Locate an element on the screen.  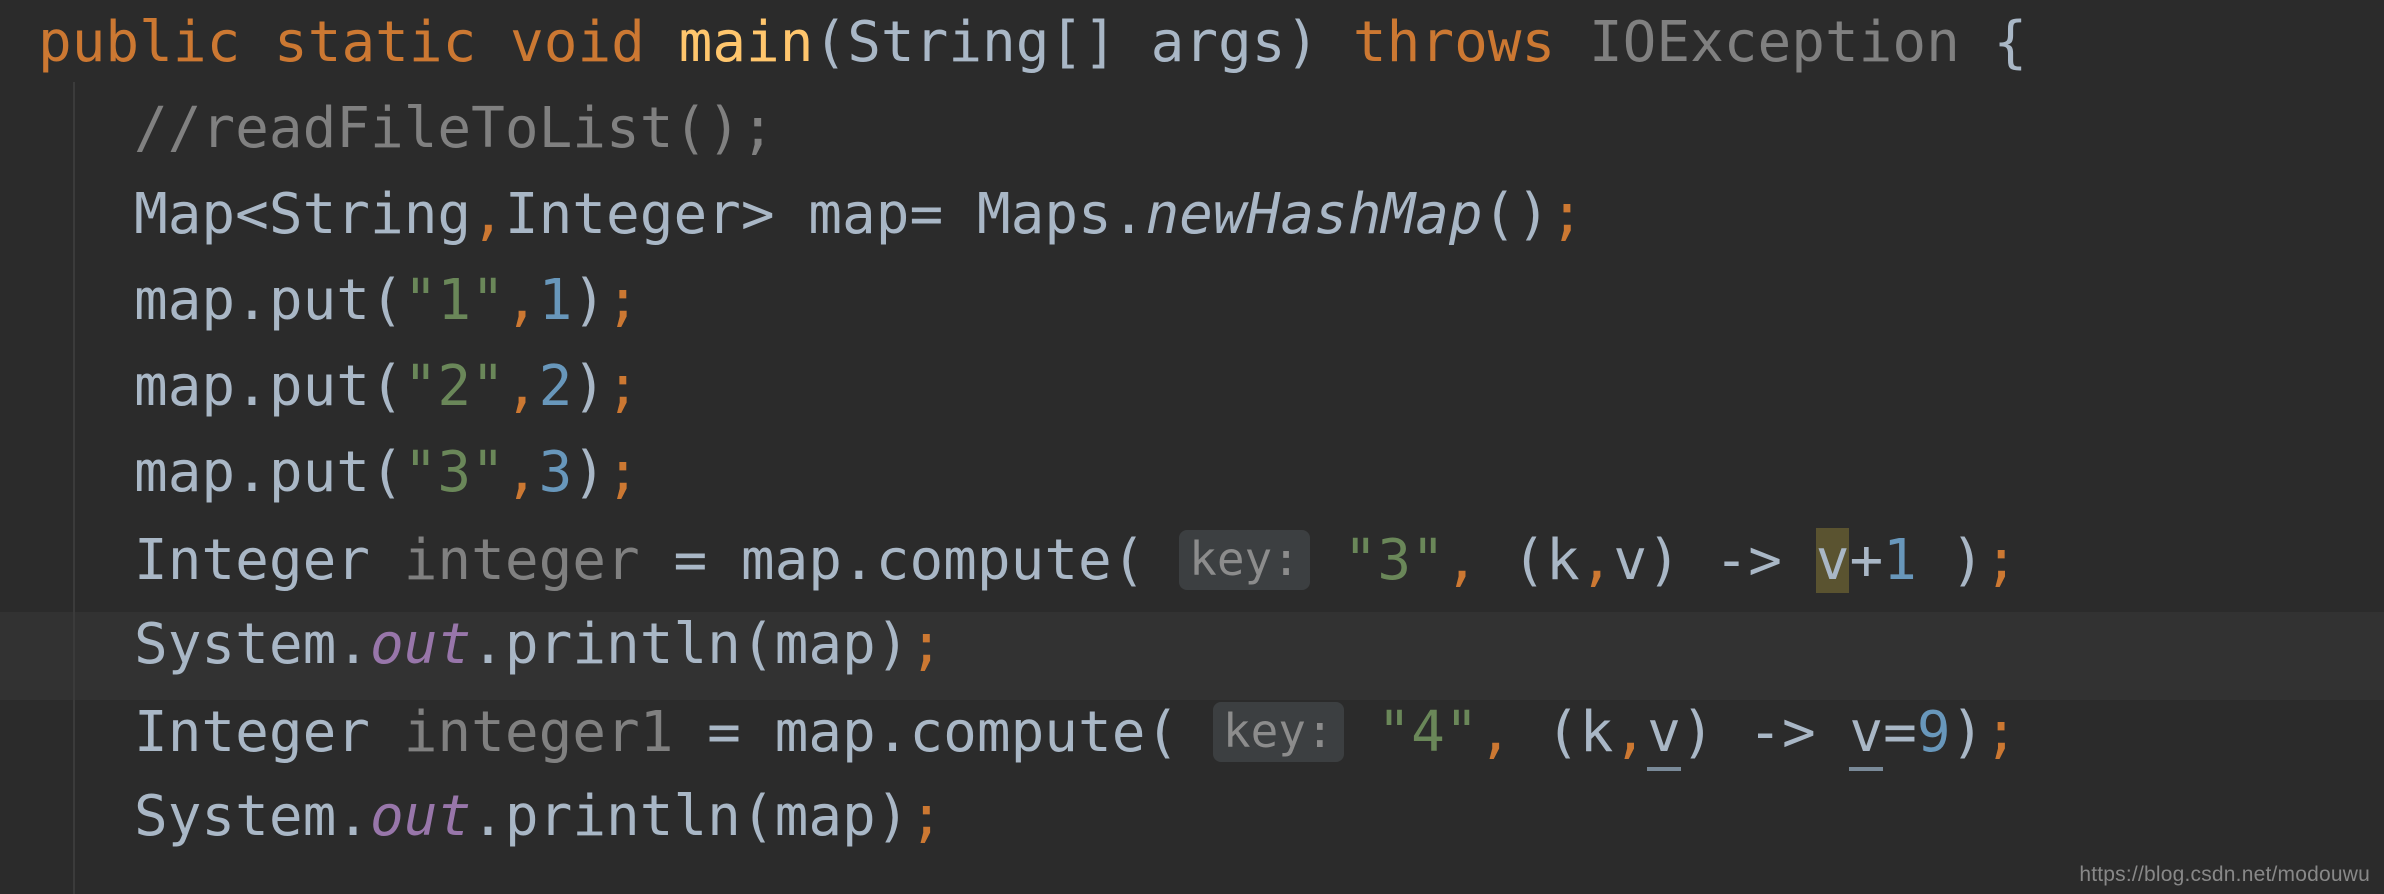
code-token: String is located at coordinates (948, 42).